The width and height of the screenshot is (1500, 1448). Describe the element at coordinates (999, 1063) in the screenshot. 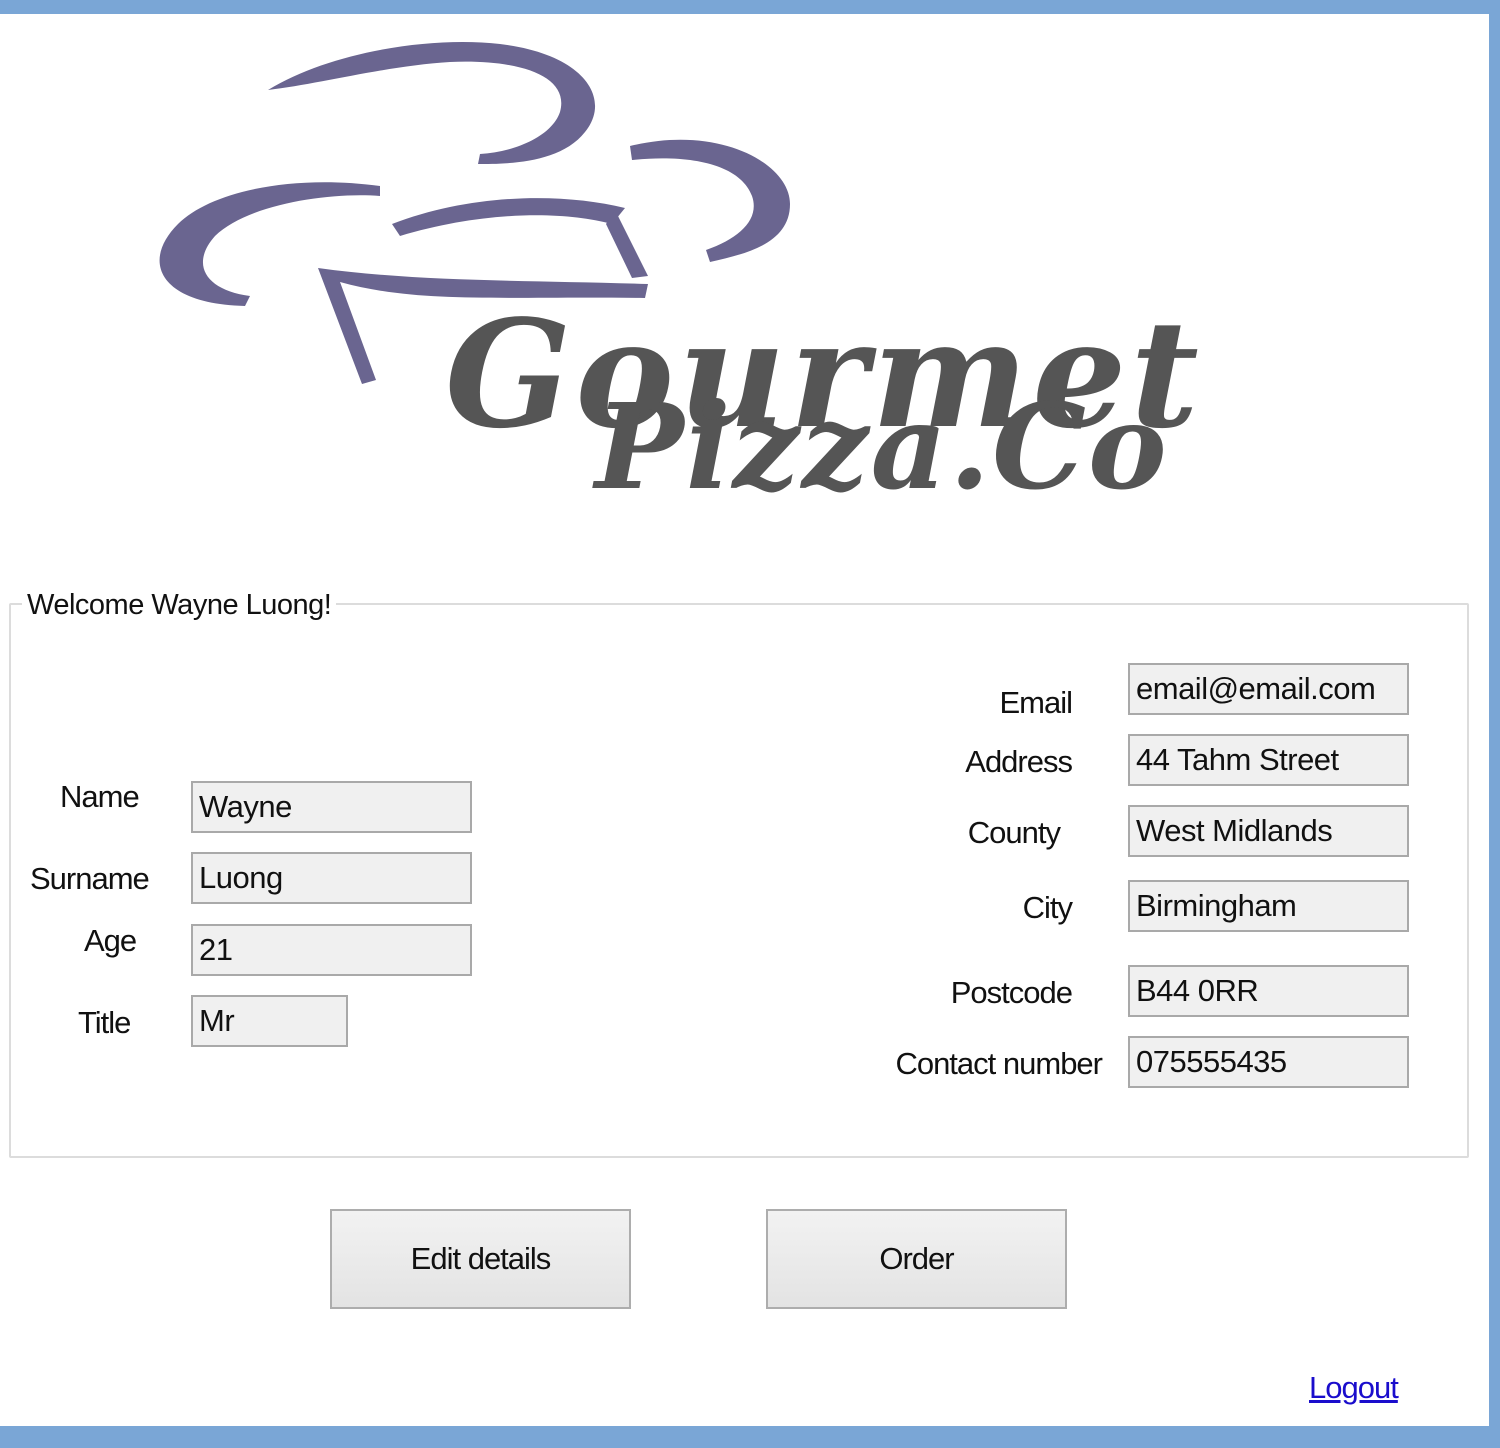

I see `contact-number-label: Contact number` at that location.